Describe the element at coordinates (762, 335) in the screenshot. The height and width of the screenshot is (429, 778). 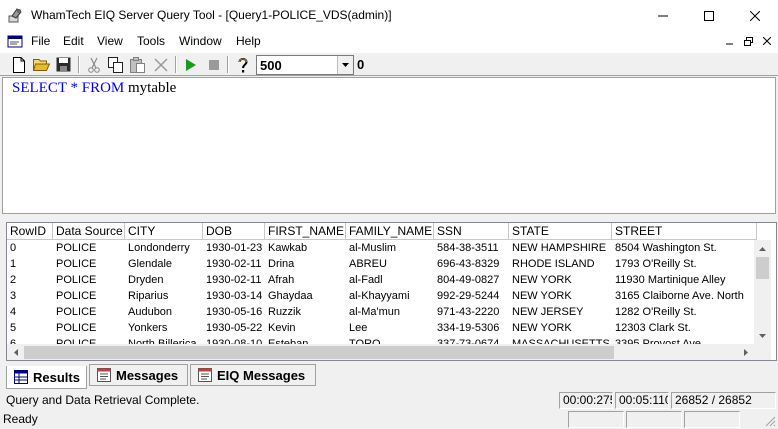
I see `scroll-down-button` at that location.